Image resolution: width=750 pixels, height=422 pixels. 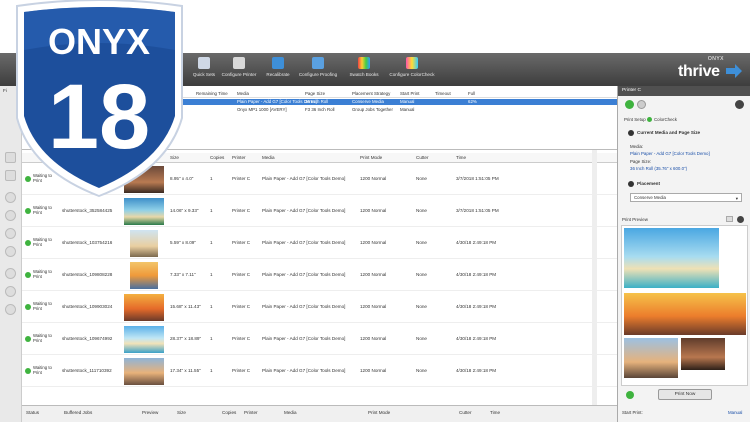 I want to click on row-page-size: F3 36 Inch Roll, so click(x=320, y=109).